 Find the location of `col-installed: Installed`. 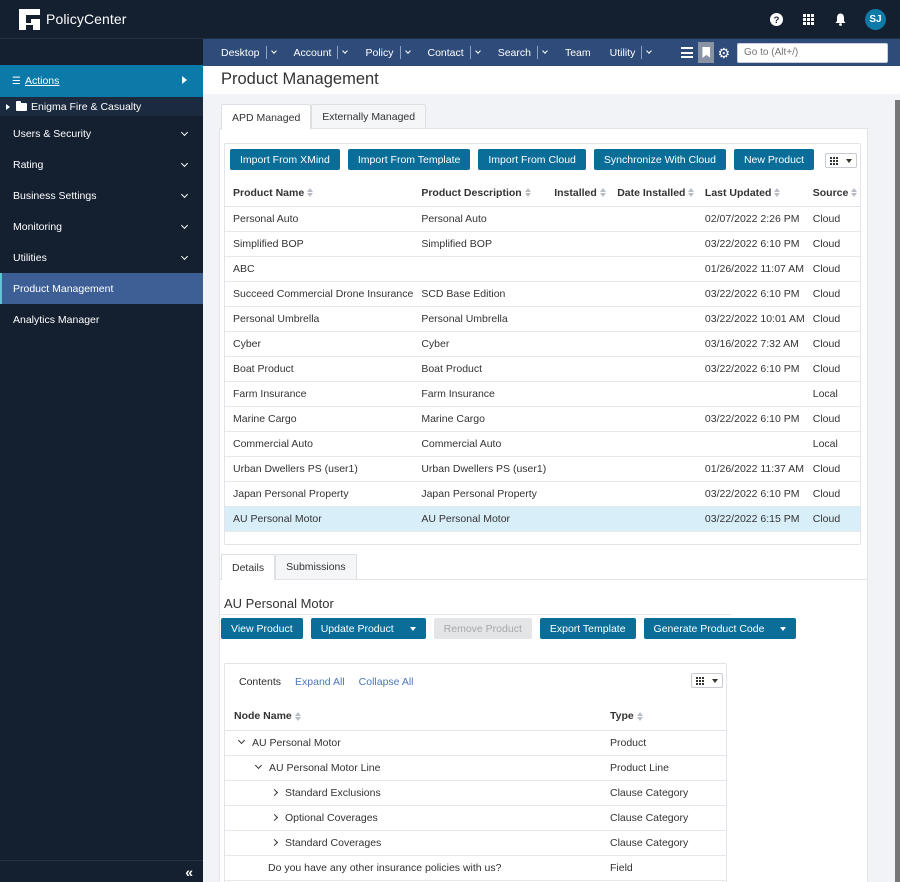

col-installed: Installed is located at coordinates (578, 193).